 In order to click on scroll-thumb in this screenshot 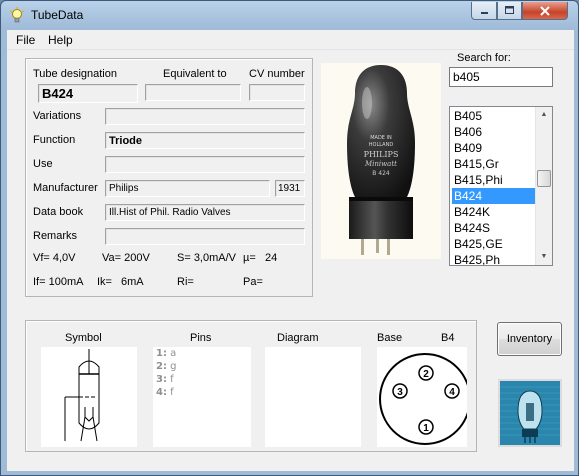, I will do `click(544, 178)`.